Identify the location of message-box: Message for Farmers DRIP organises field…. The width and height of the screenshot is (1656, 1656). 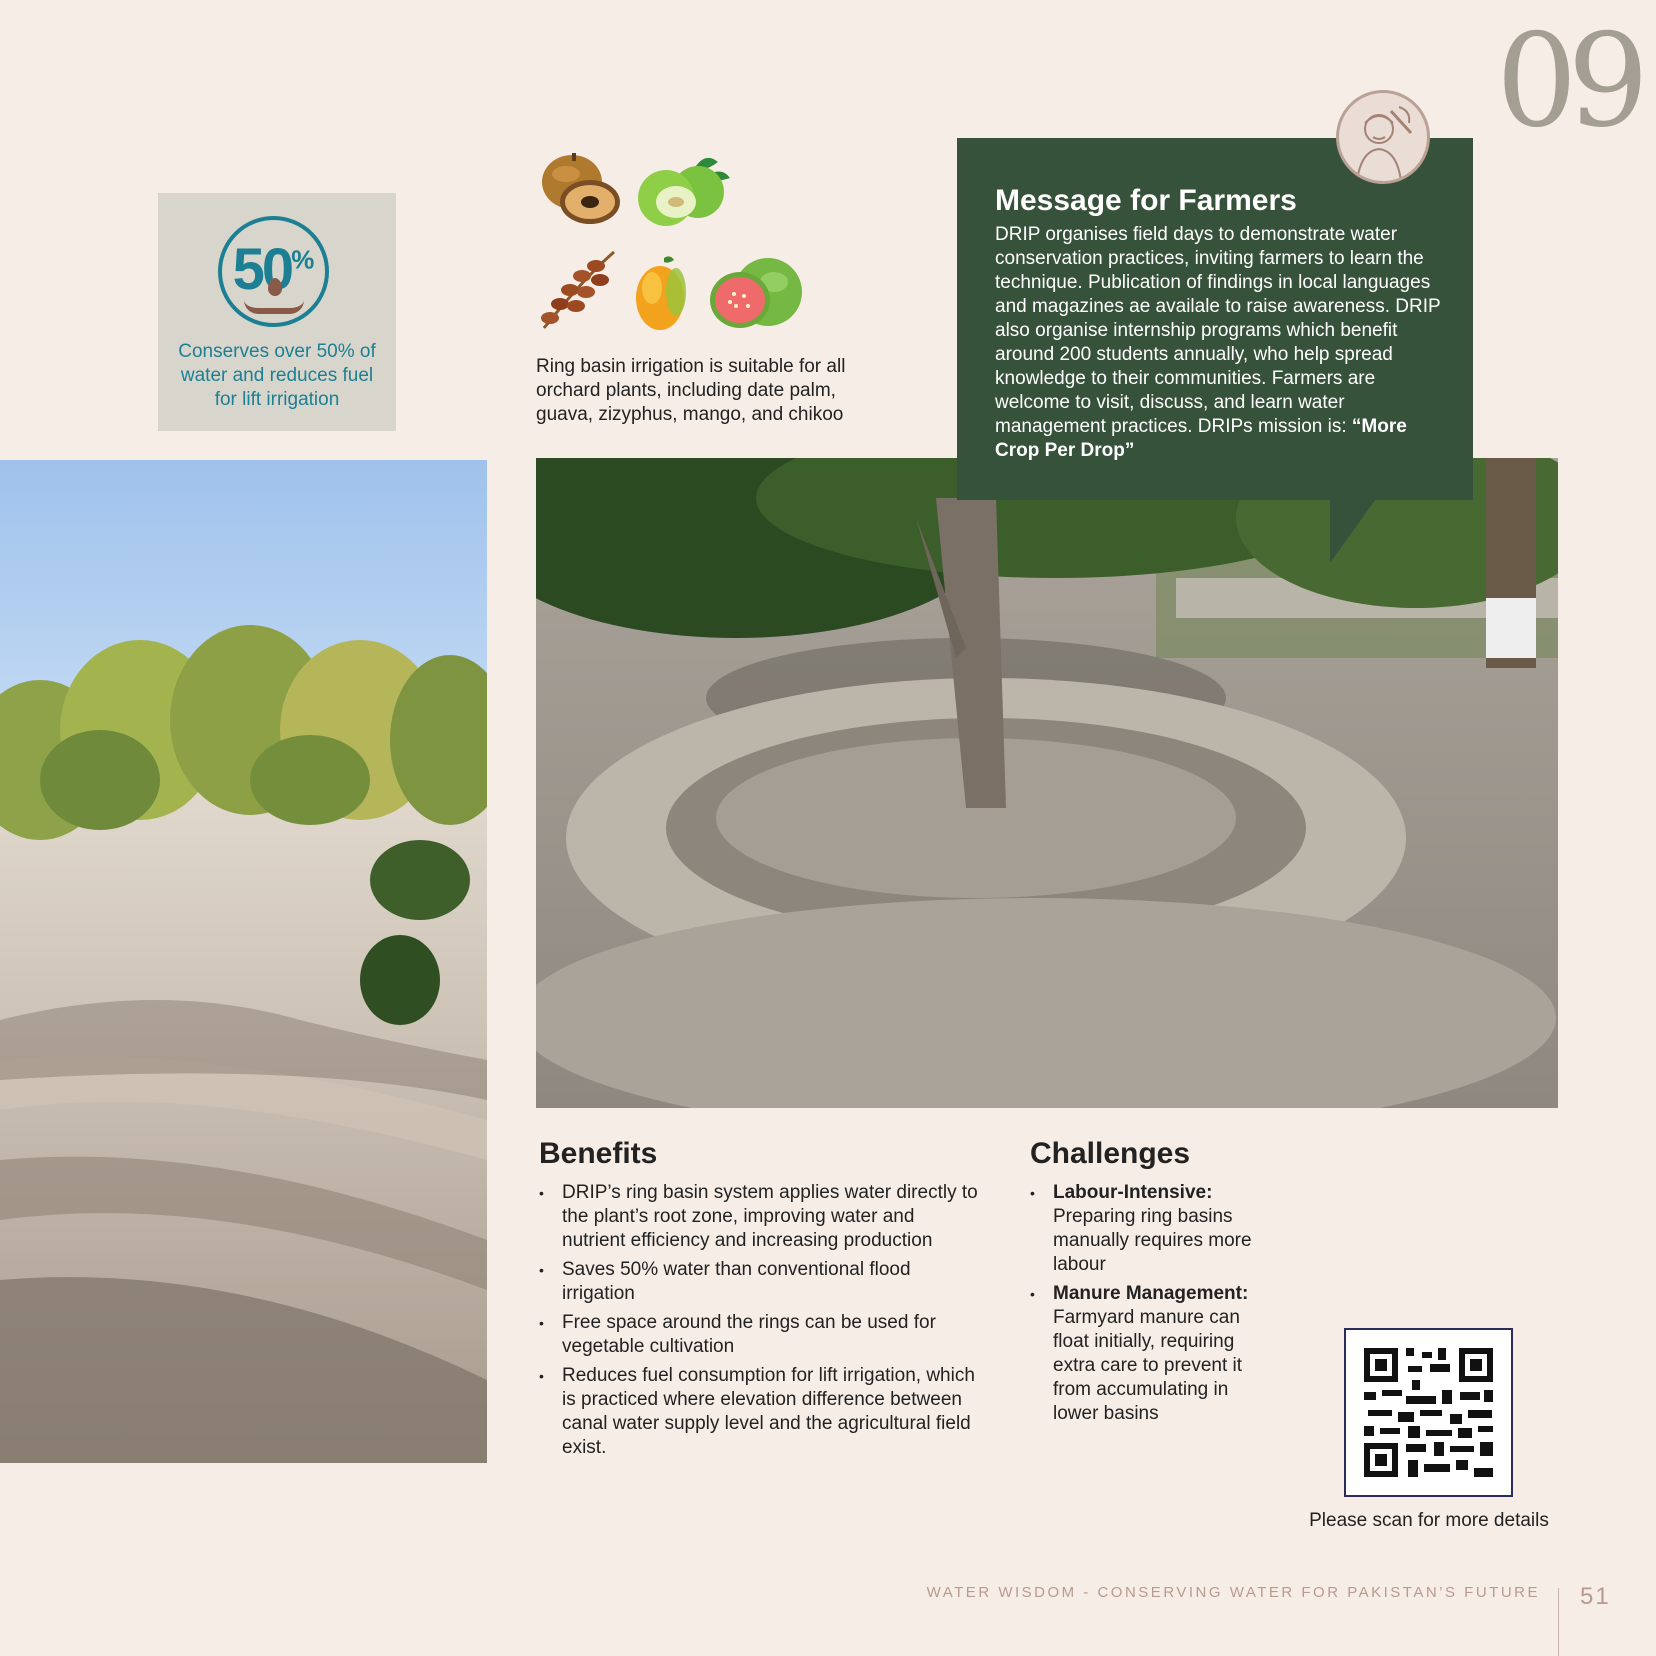
(1215, 319).